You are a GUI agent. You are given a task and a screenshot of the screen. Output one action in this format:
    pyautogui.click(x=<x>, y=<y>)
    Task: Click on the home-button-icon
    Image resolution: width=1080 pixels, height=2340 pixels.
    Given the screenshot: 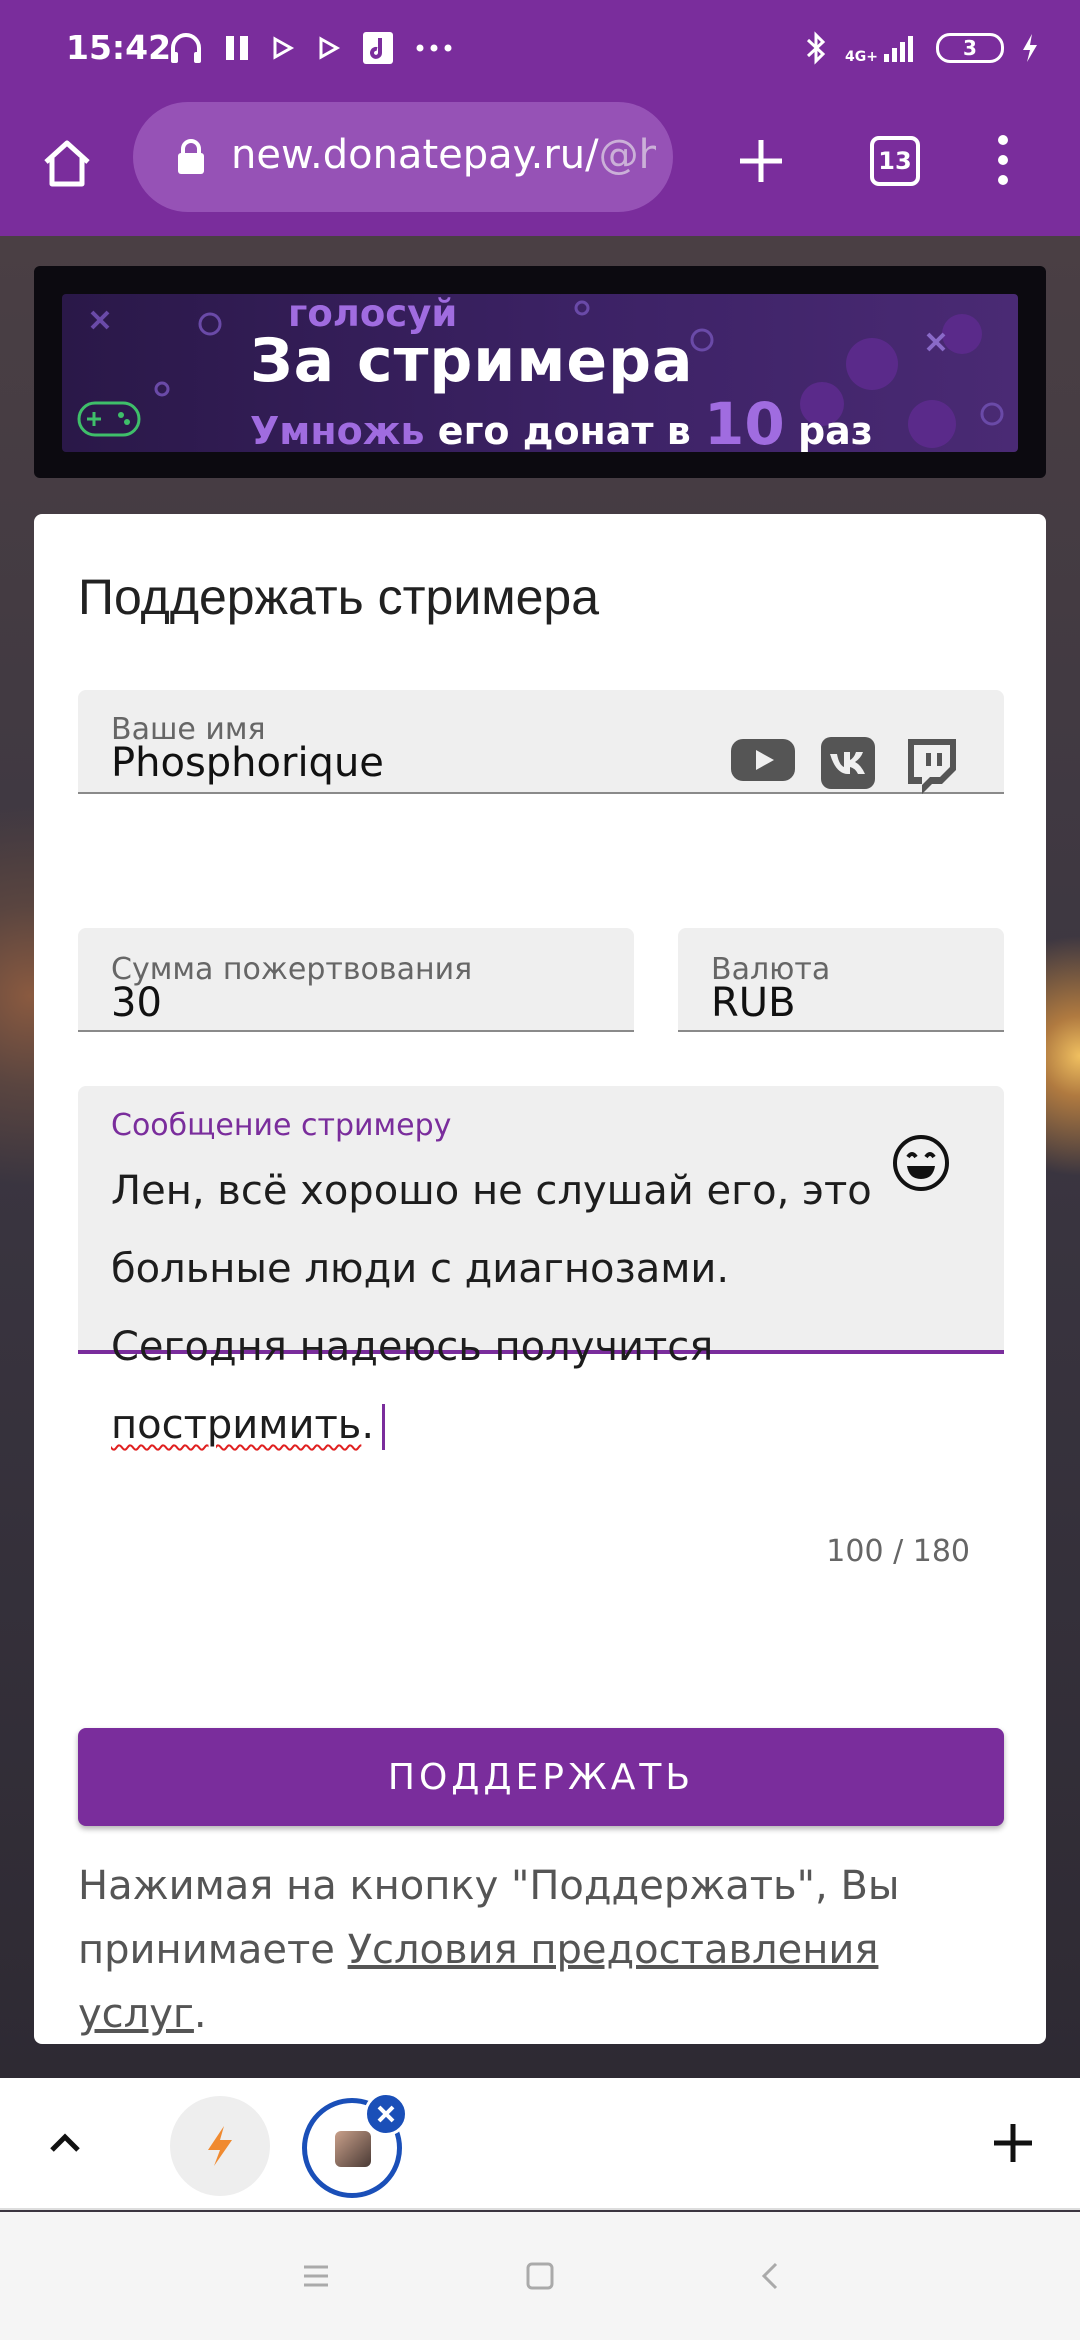 What is the action you would take?
    pyautogui.click(x=540, y=2276)
    